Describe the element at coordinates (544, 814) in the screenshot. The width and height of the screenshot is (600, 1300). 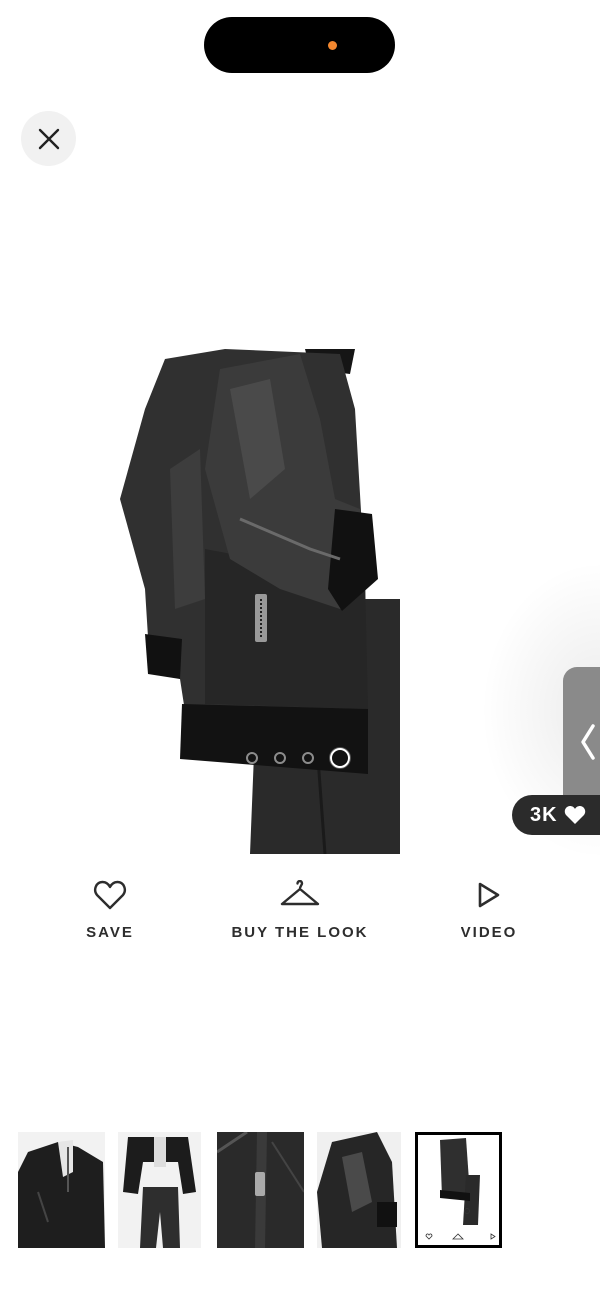
I see `likes-count: 3K` at that location.